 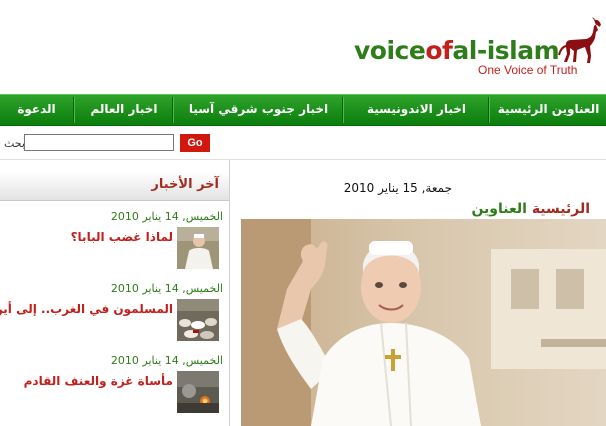 I want to click on current-date: جمعة, 15 يناير 2010, so click(x=397, y=188).